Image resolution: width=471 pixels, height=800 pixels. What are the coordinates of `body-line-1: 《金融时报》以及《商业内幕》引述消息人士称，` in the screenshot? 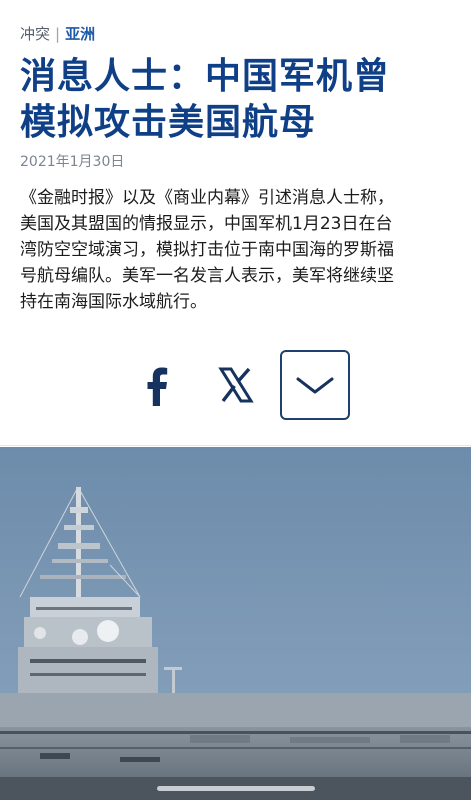 It's located at (207, 198).